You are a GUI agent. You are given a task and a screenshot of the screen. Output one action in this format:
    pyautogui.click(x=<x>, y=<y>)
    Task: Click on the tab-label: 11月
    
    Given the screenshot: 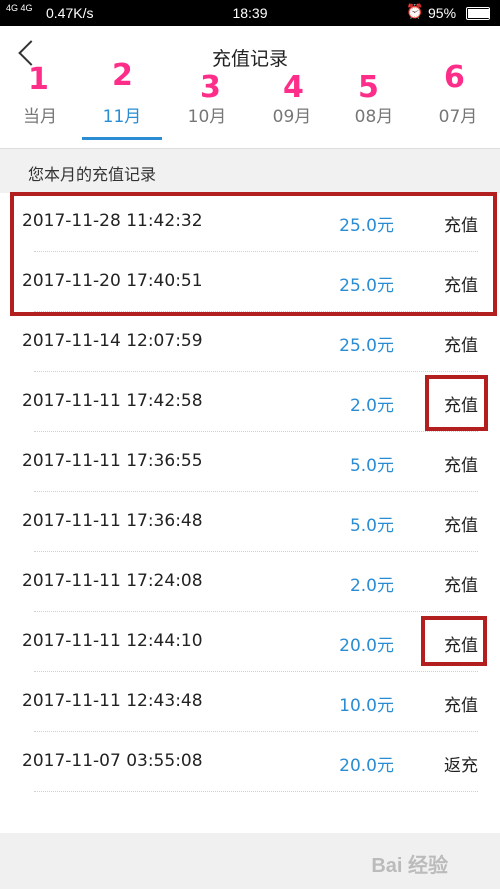 What is the action you would take?
    pyautogui.click(x=122, y=117)
    